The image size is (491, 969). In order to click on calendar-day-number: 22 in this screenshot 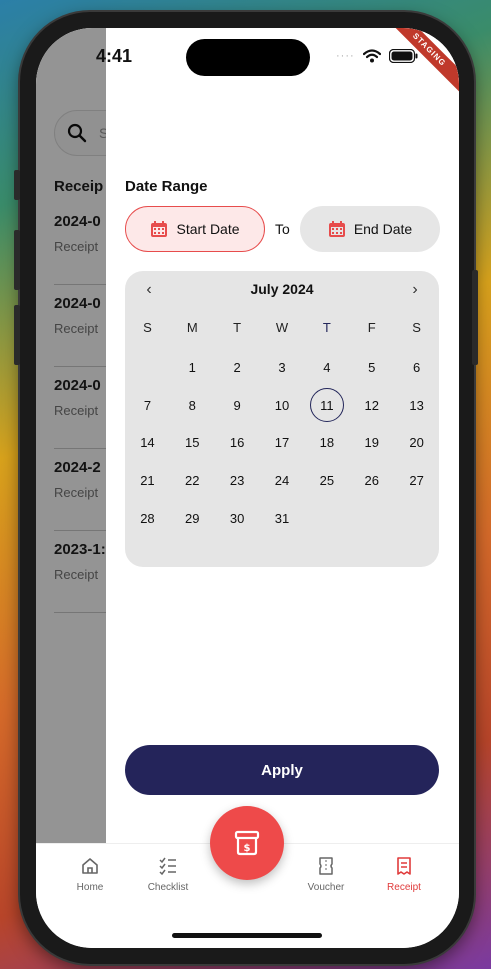, I will do `click(192, 481)`.